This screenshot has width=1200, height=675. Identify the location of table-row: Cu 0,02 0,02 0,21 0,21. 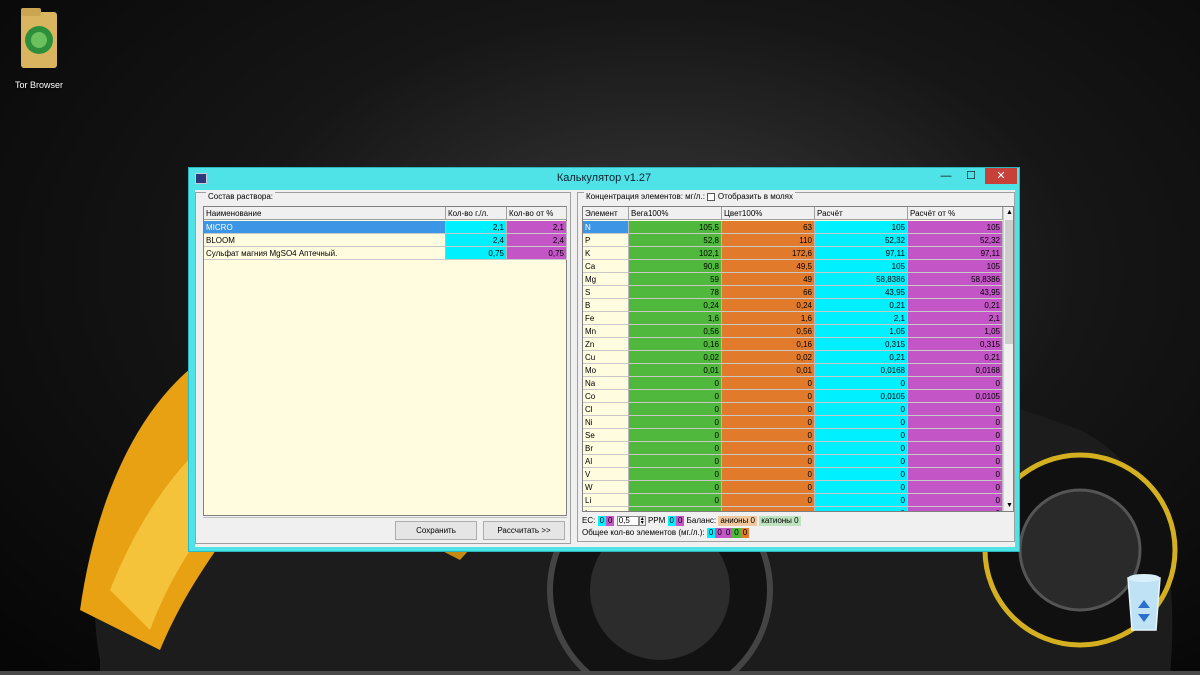
(793, 357).